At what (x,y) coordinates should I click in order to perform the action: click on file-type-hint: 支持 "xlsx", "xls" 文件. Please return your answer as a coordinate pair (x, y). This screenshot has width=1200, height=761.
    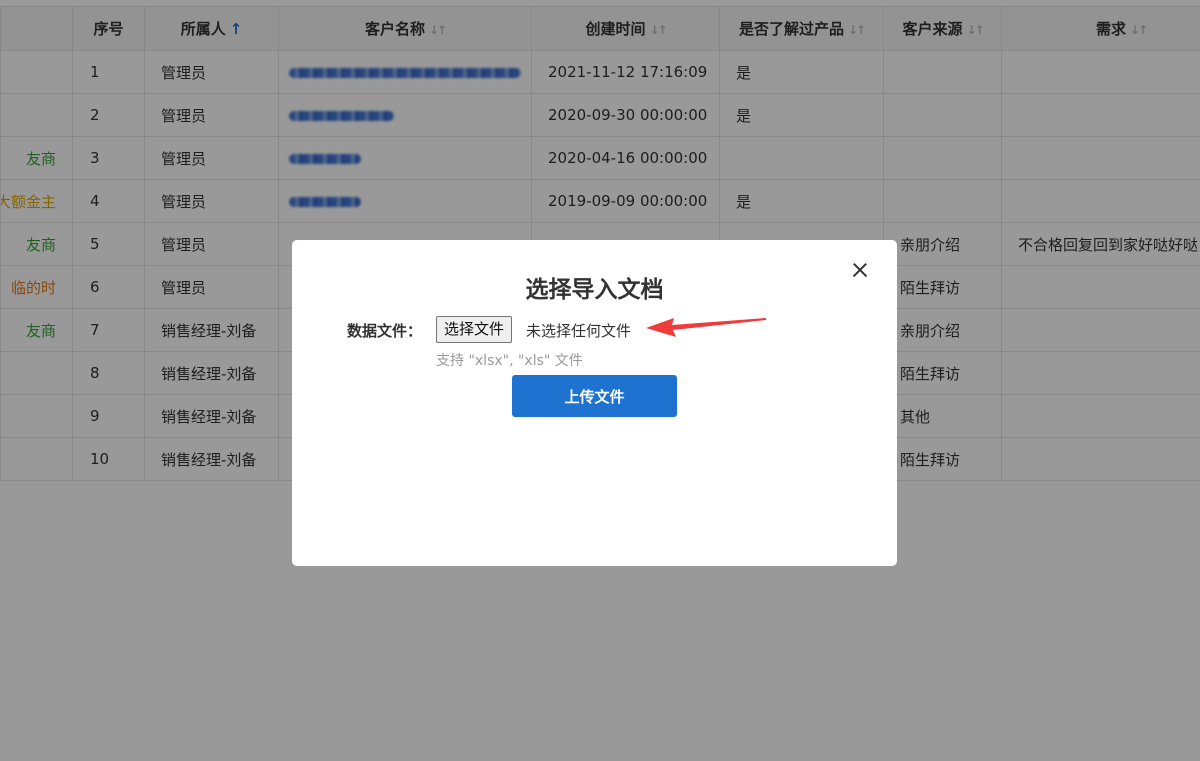
    Looking at the image, I should click on (509, 361).